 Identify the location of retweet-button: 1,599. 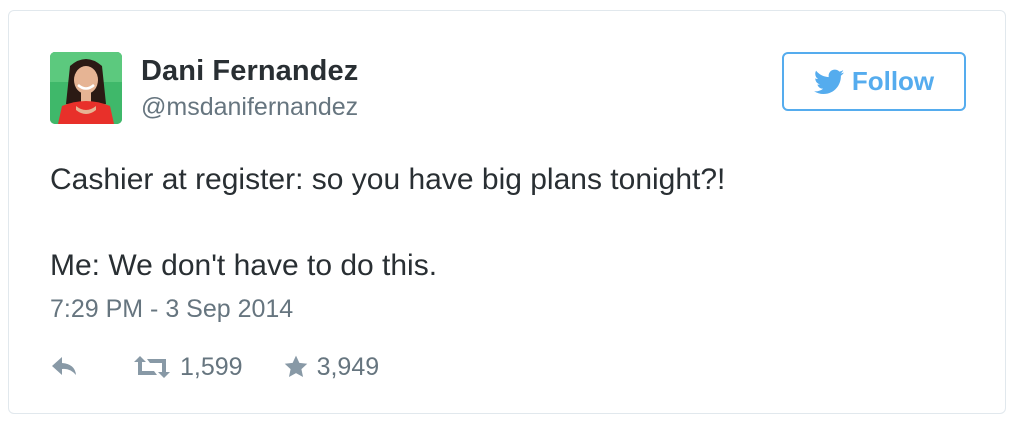
(187, 367).